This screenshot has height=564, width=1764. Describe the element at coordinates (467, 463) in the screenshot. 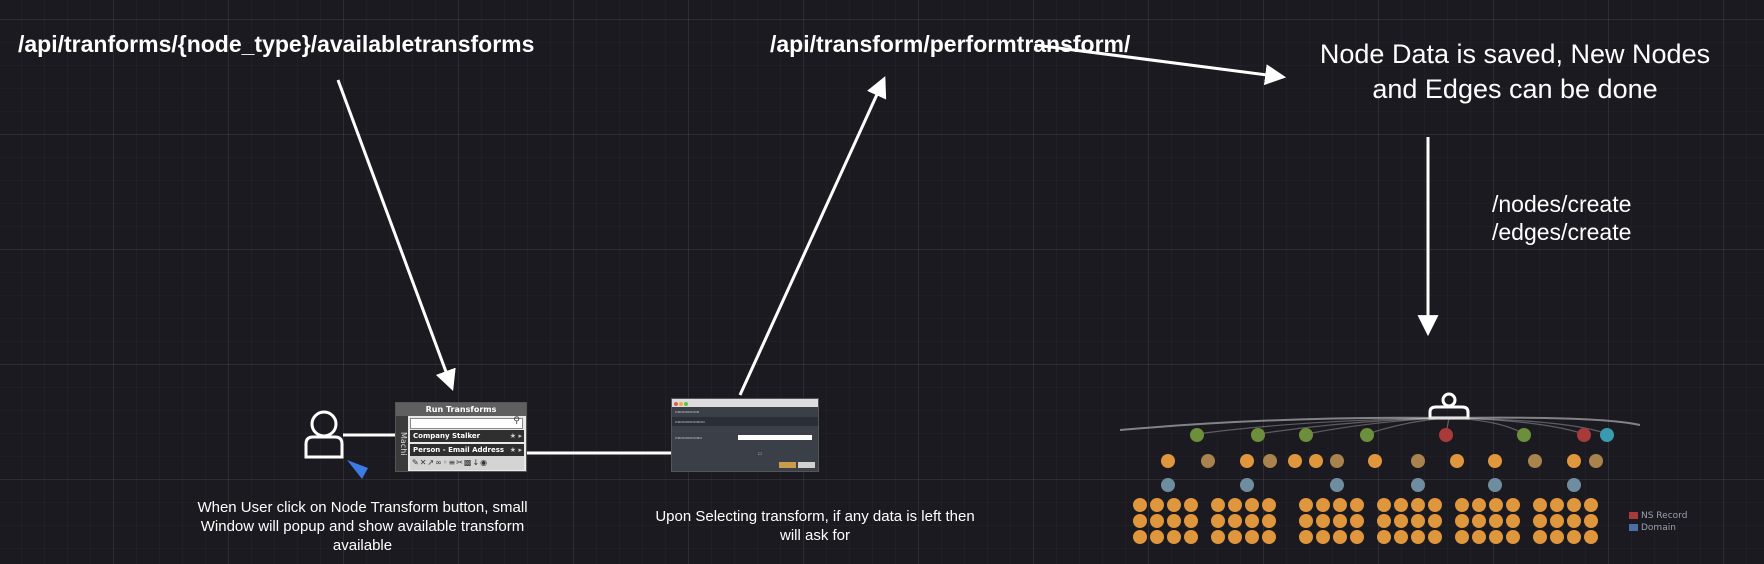

I see `transform-toolbar: ✎✕↗∞◦≡✂▩↓◉` at that location.